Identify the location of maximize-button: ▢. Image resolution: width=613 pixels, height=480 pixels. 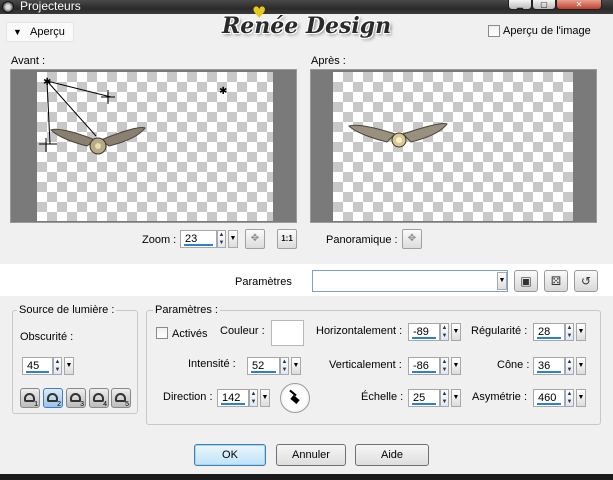
(544, 5).